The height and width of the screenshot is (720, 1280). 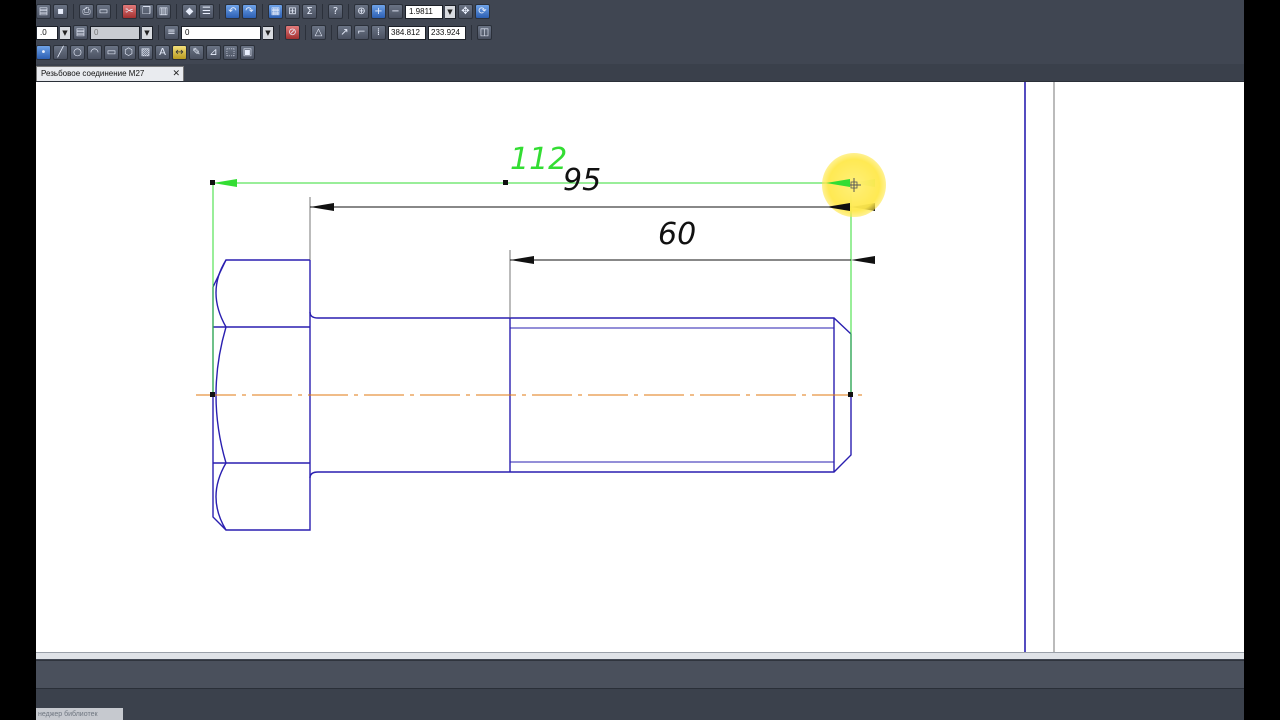 What do you see at coordinates (43, 52) in the screenshot?
I see `point-icon: •` at bounding box center [43, 52].